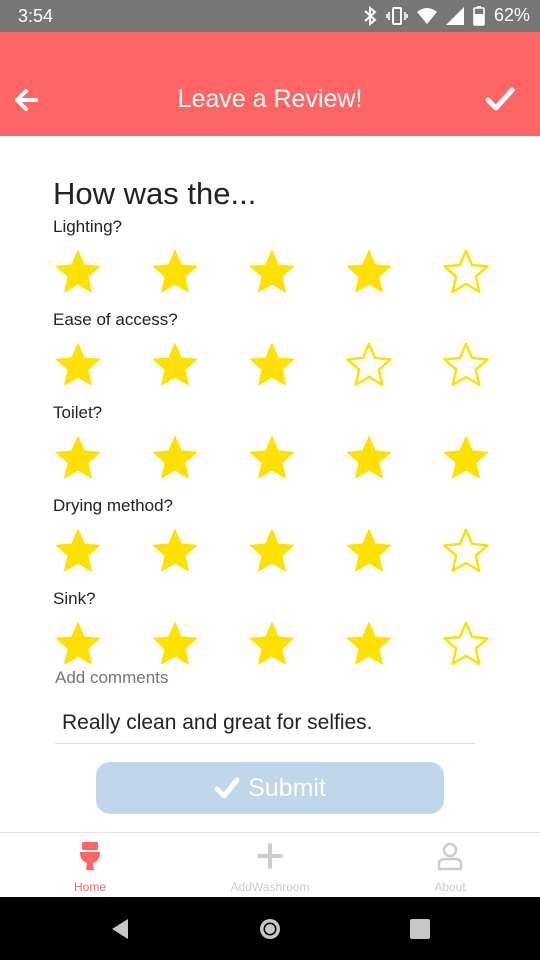 Image resolution: width=540 pixels, height=960 pixels. I want to click on rating-toilet: Toilet?, so click(278, 443).